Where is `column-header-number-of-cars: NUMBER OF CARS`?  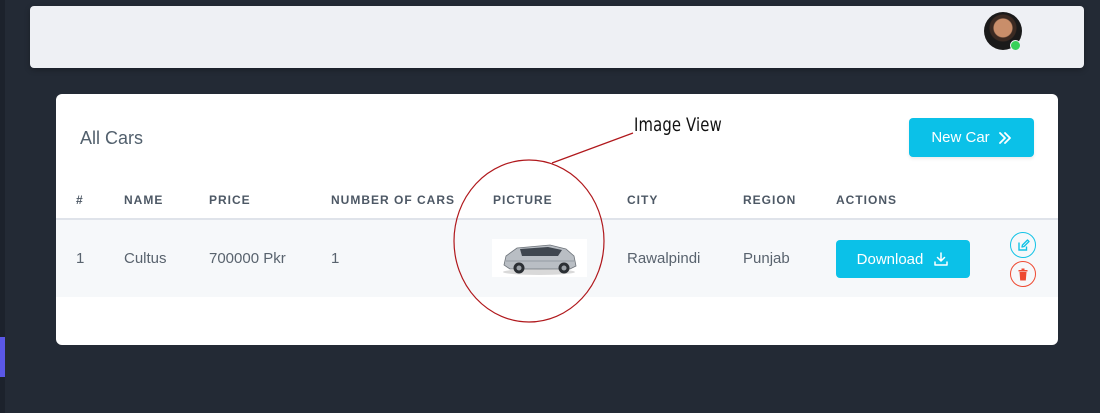 column-header-number-of-cars: NUMBER OF CARS is located at coordinates (393, 200).